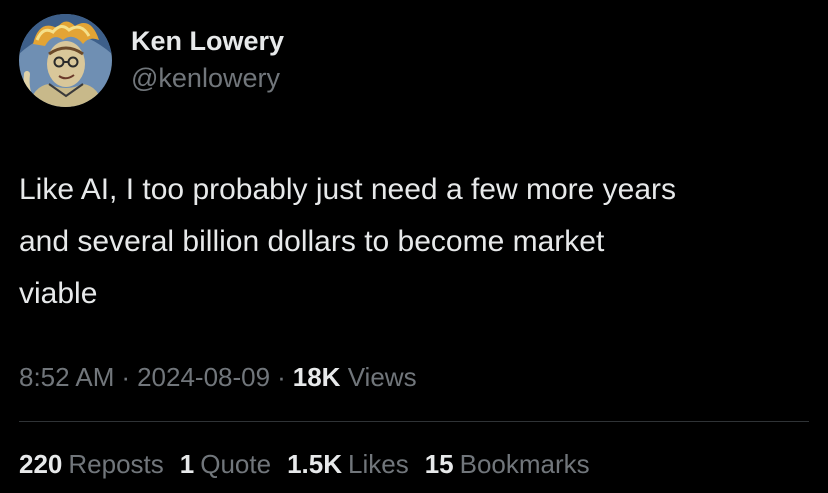 This screenshot has width=828, height=493. I want to click on illustrated-portrait-icon, so click(65, 60).